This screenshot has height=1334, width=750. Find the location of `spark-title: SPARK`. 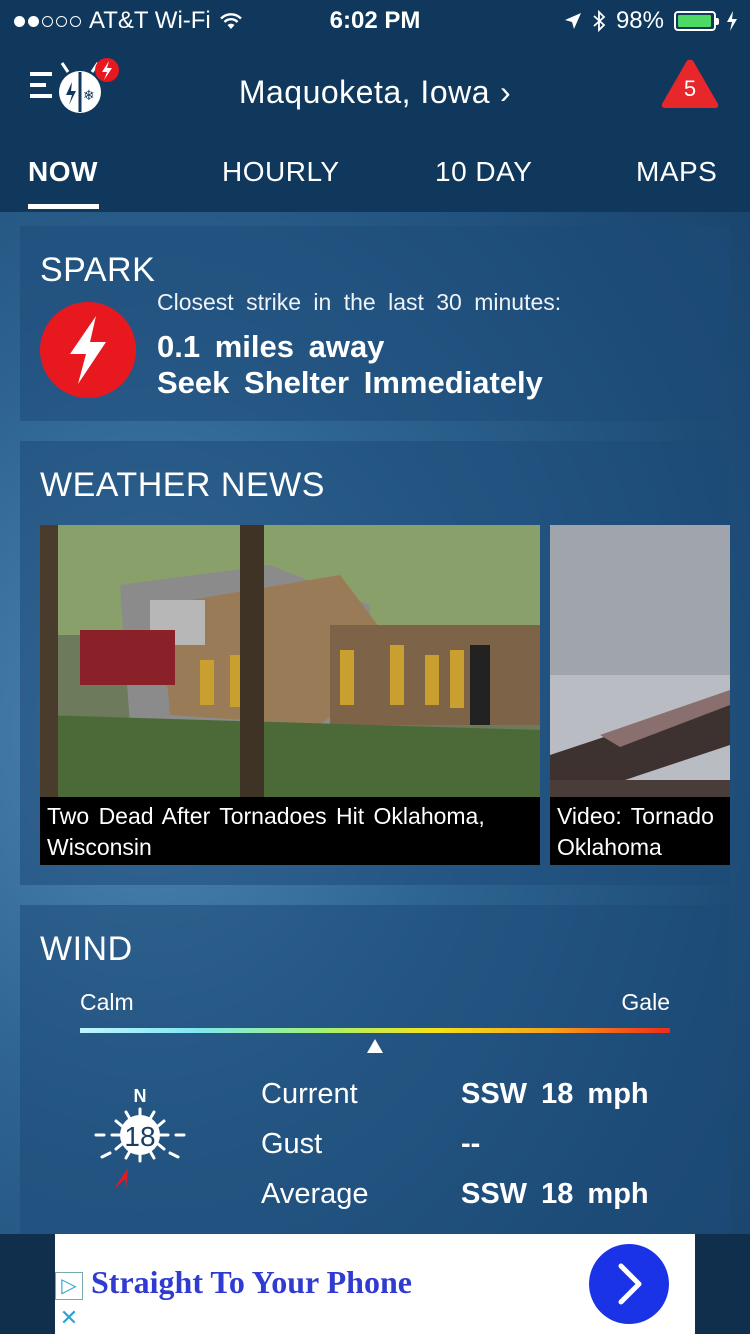

spark-title: SPARK is located at coordinates (98, 270).